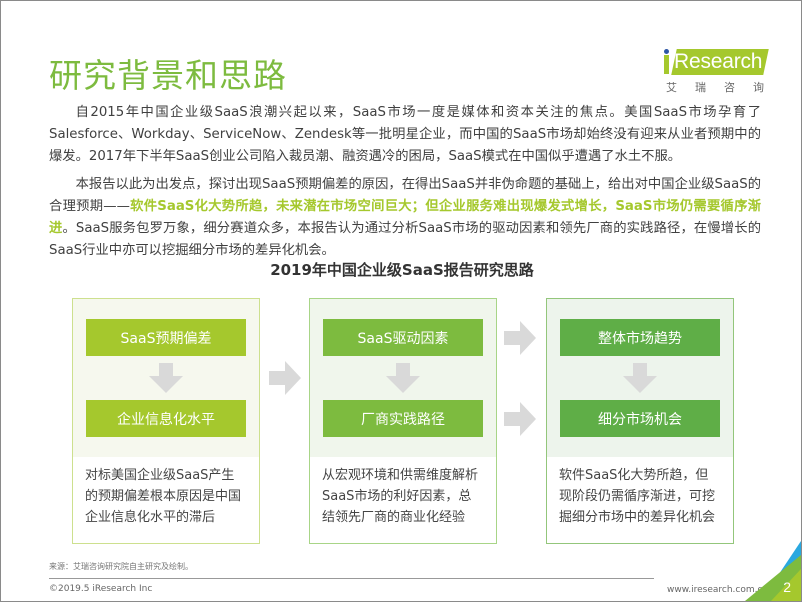 This screenshot has height=602, width=802. I want to click on box-enterprise-informatization: 企业信息化水平, so click(166, 418).